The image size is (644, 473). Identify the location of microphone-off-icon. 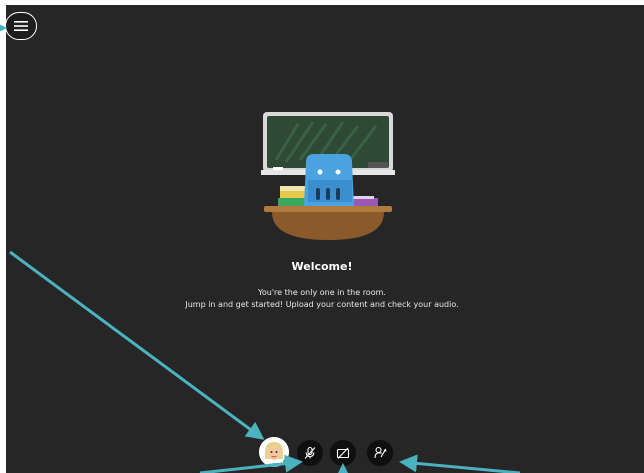
(310, 452).